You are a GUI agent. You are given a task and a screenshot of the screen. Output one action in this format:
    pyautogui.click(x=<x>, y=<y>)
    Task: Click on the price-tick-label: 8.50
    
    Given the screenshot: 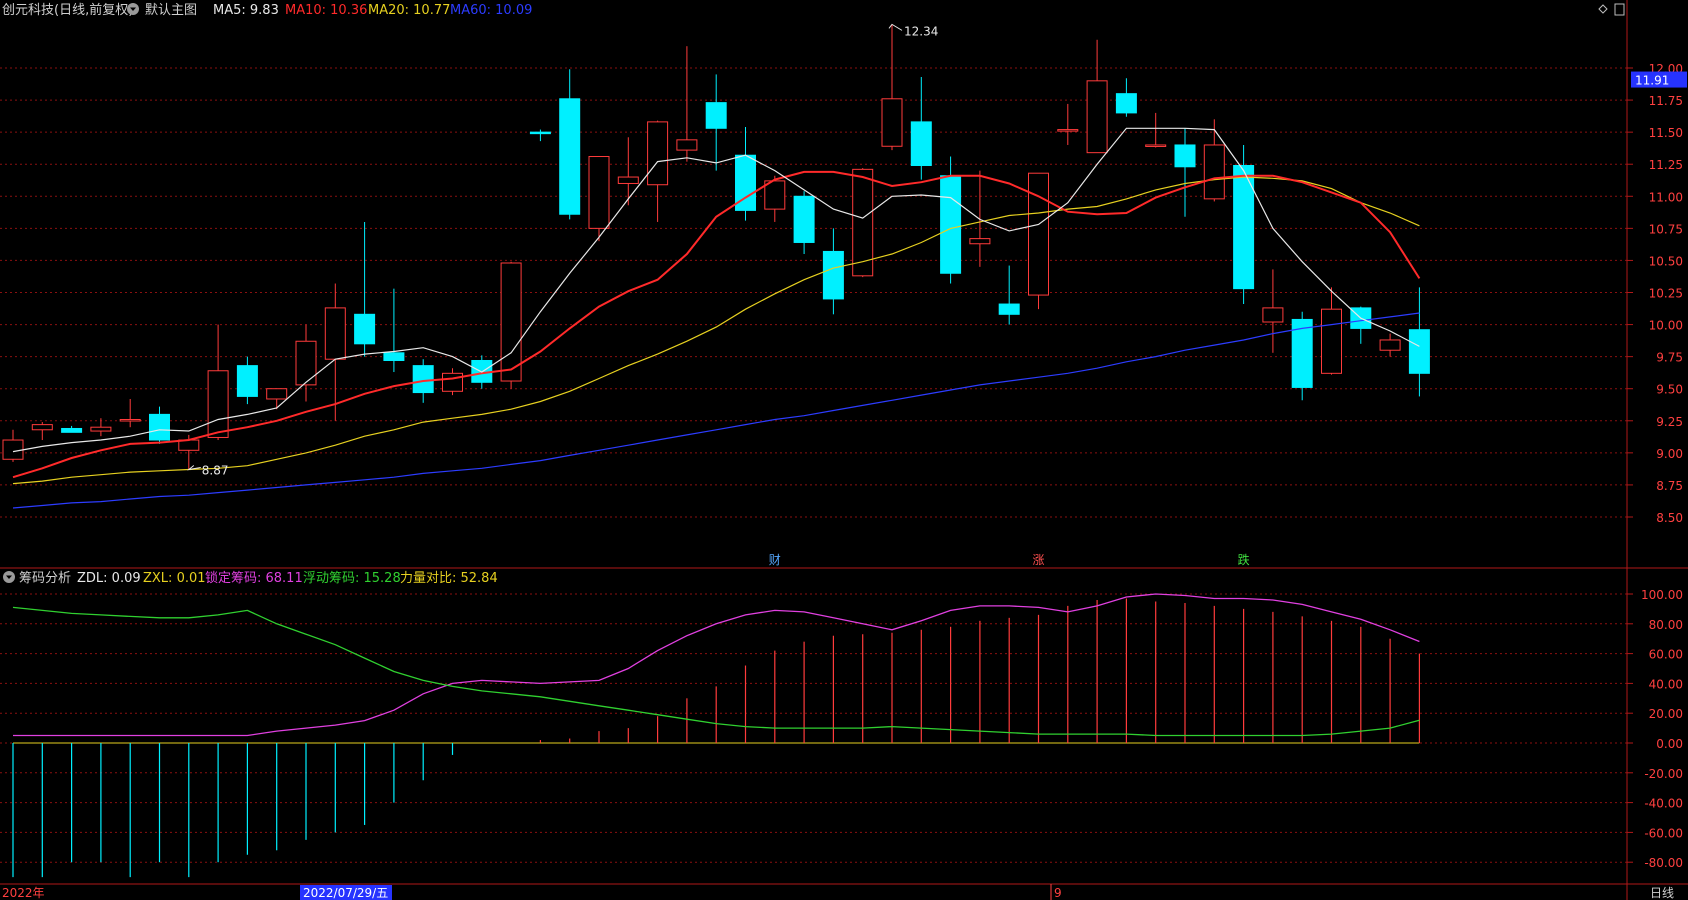 What is the action you would take?
    pyautogui.click(x=1669, y=518)
    